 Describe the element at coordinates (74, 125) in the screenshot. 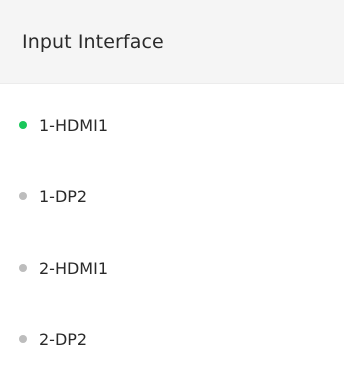

I see `input-item-label: 1-HDMI1` at that location.